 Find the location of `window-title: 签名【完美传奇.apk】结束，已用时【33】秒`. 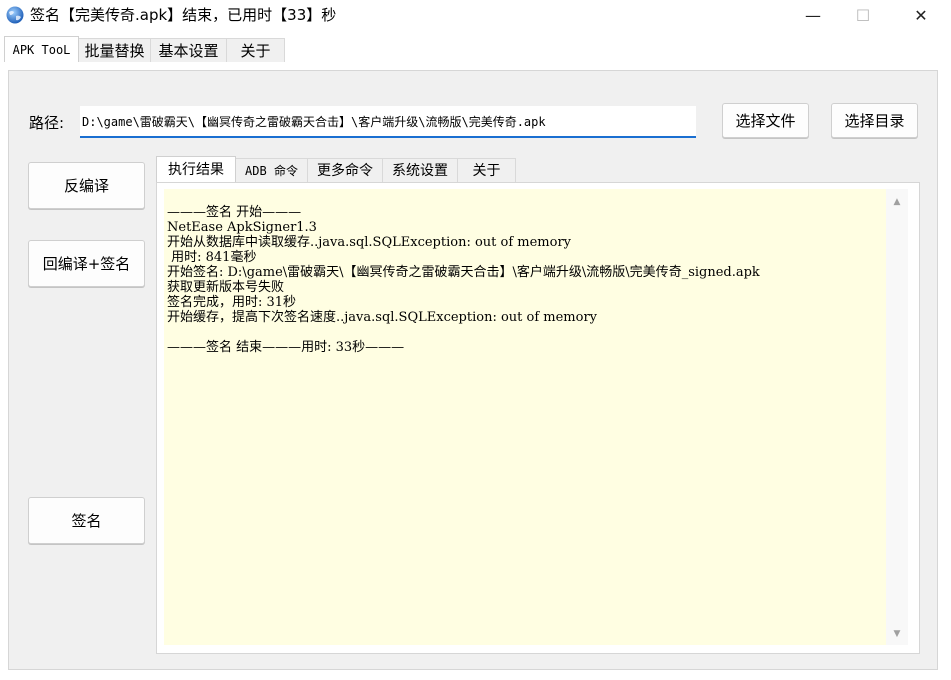

window-title: 签名【完美传奇.apk】结束，已用时【33】秒 is located at coordinates (183, 15).